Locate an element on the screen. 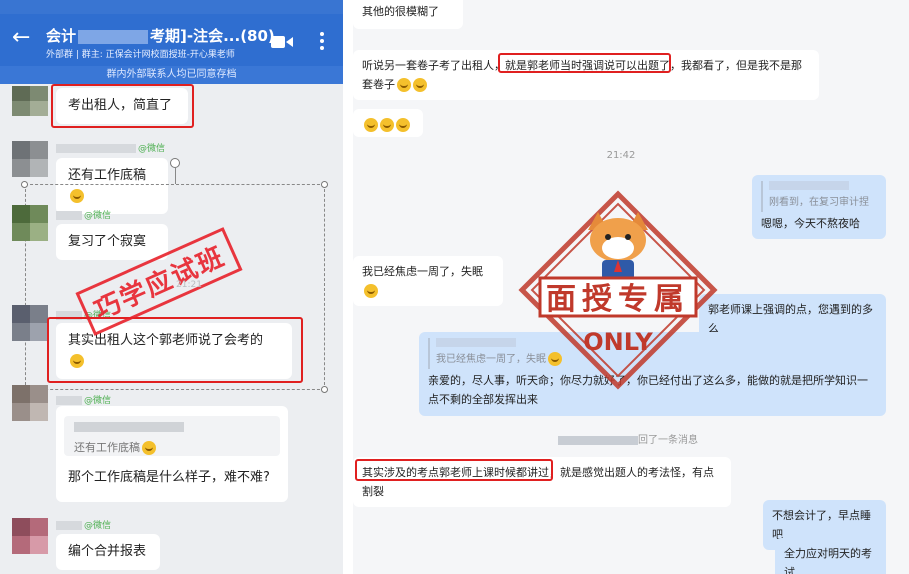 The width and height of the screenshot is (909, 574). message-text: 复习了个寂寞 is located at coordinates (107, 241).